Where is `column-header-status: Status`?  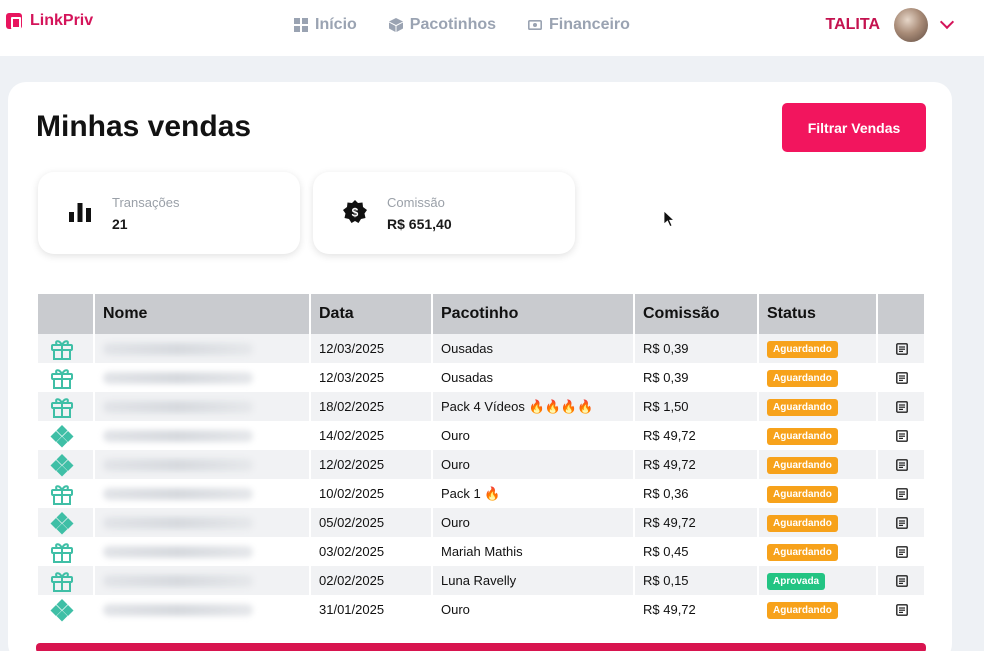
column-header-status: Status is located at coordinates (818, 314).